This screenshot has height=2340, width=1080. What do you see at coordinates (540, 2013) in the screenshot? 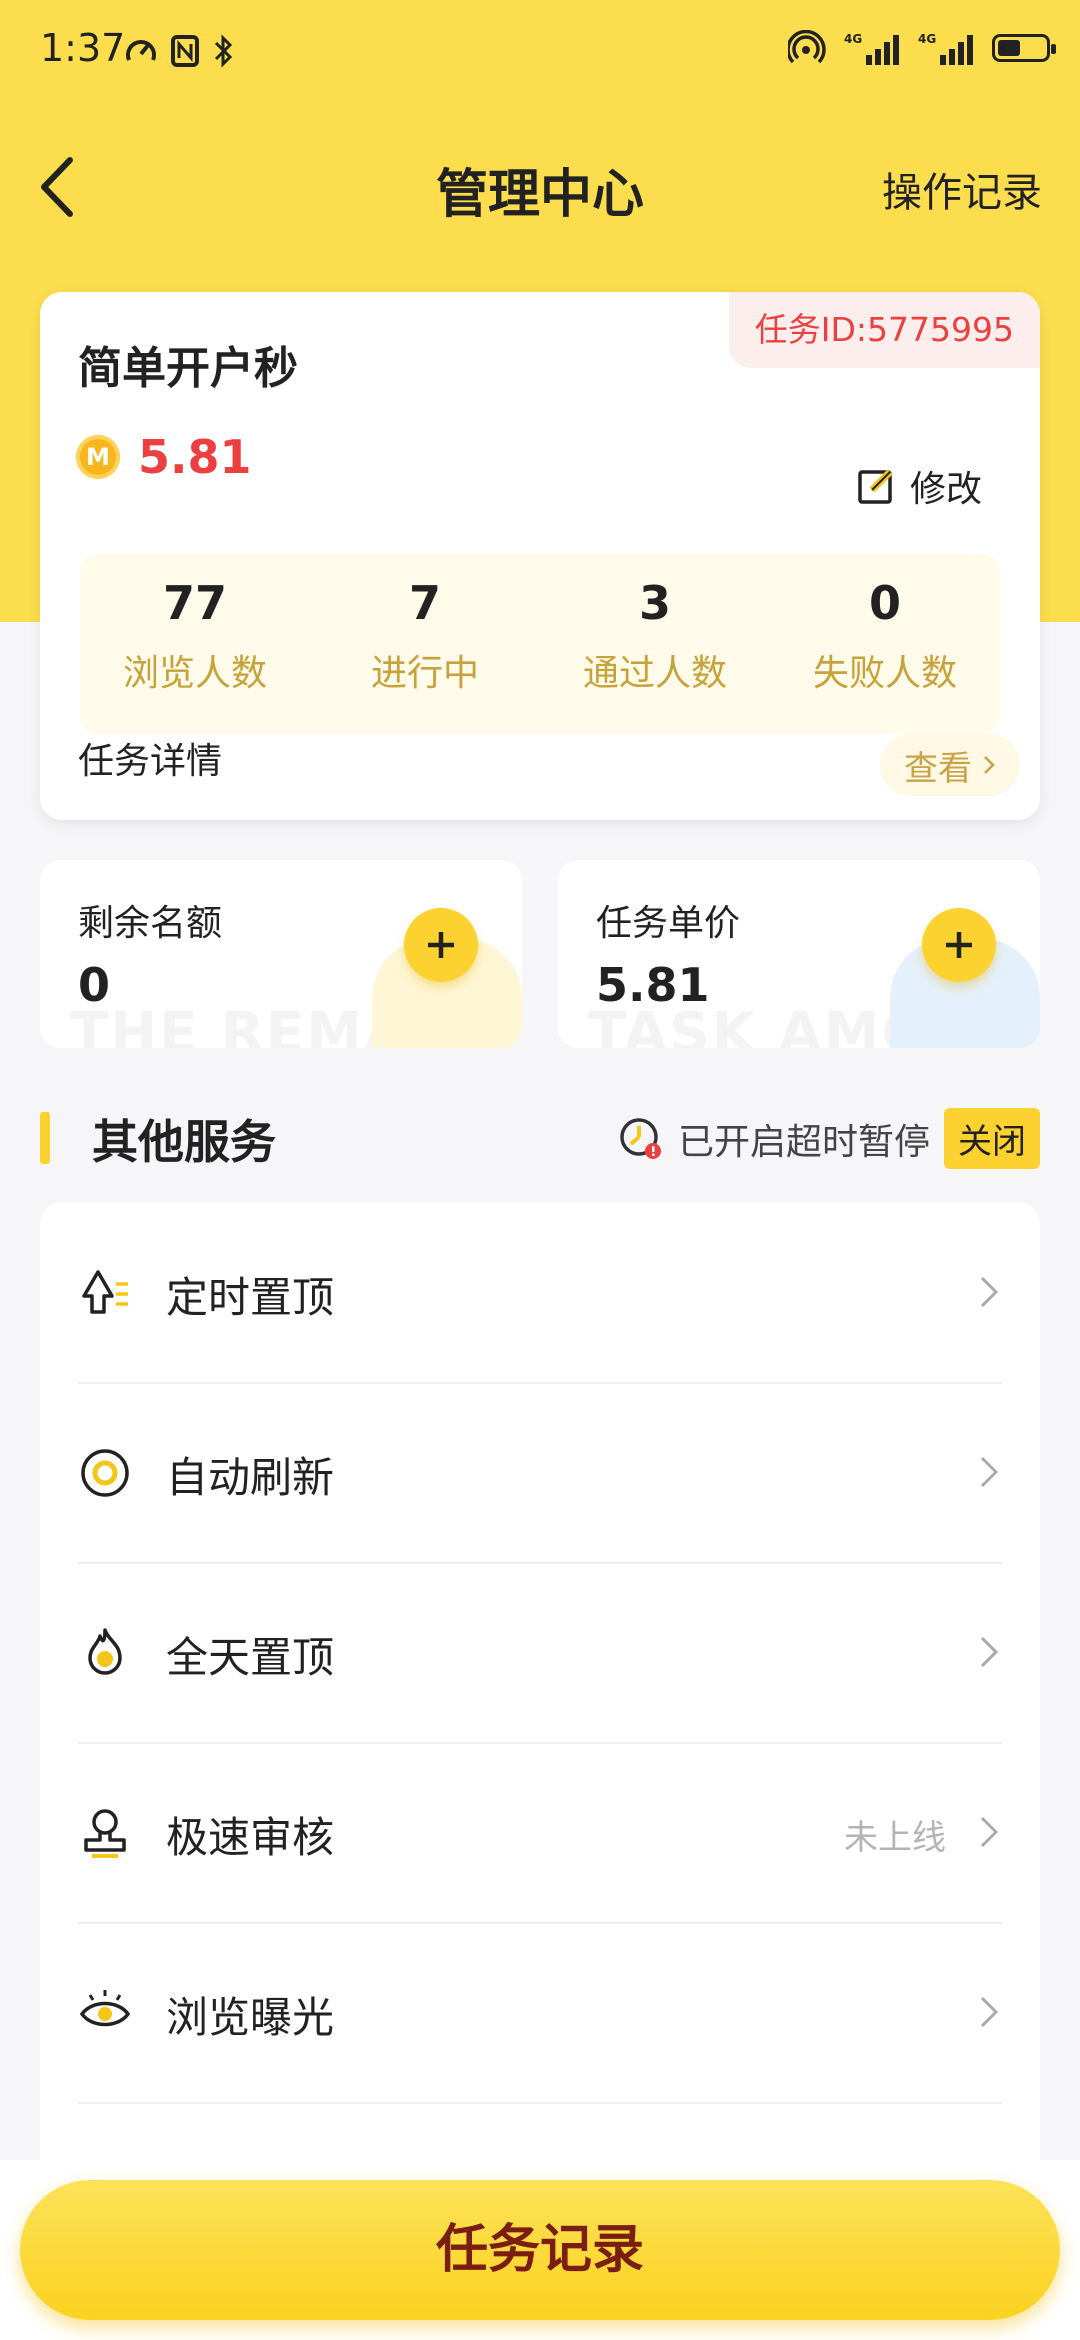
I see `service-row-view-exposure: 浏览曝光` at bounding box center [540, 2013].